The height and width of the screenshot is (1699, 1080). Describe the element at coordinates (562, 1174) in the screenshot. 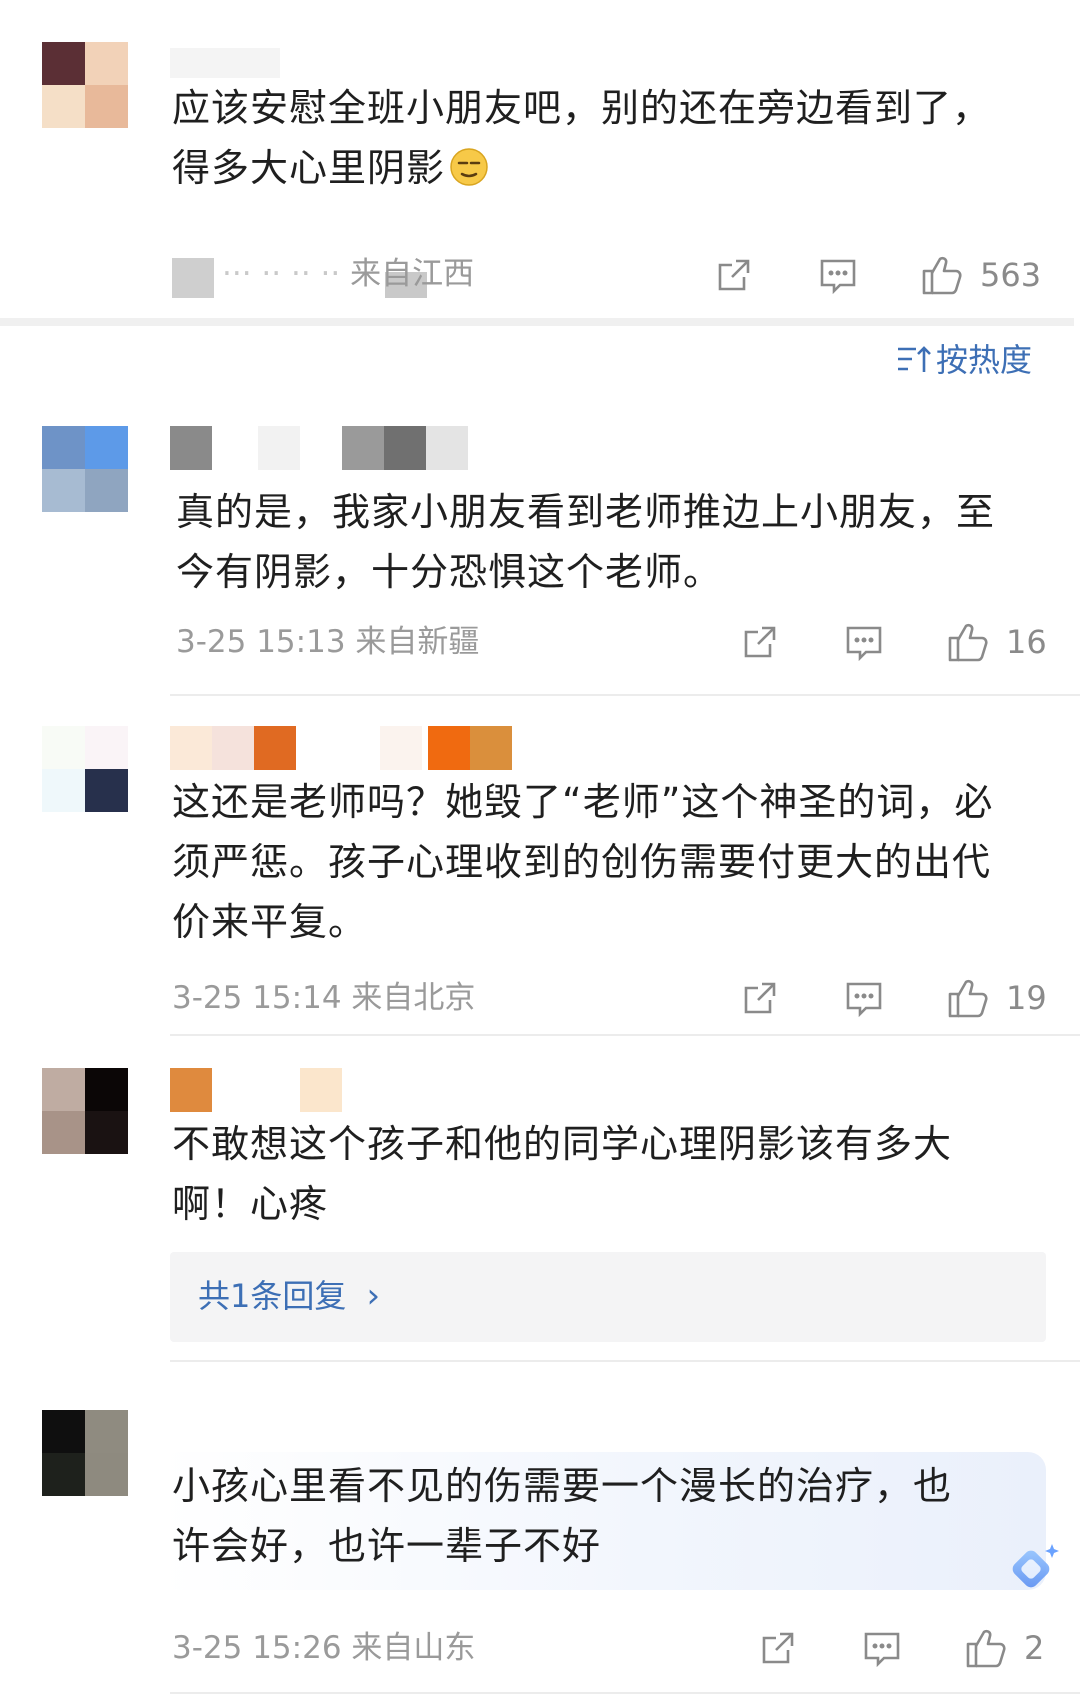

I see `comment-text: 不敢想这个孩子和他的同学心理阴影该有多大 啊！心疼` at that location.